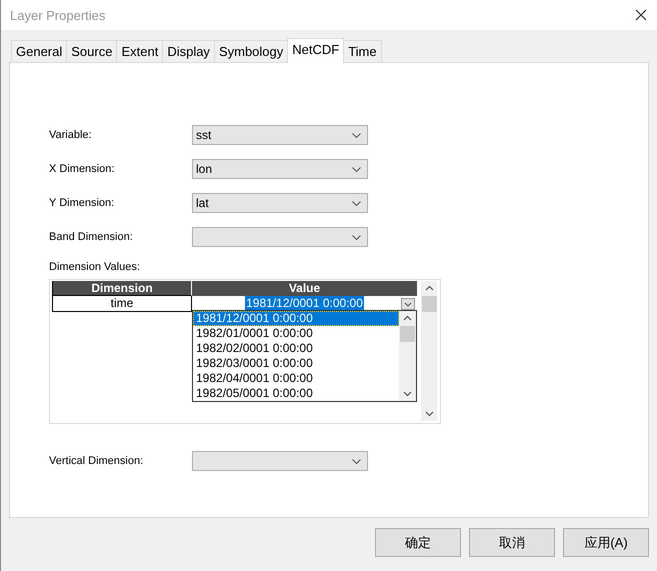  What do you see at coordinates (296, 363) in the screenshot?
I see `dropdown-option: 1982/03/0001 0:00:00` at bounding box center [296, 363].